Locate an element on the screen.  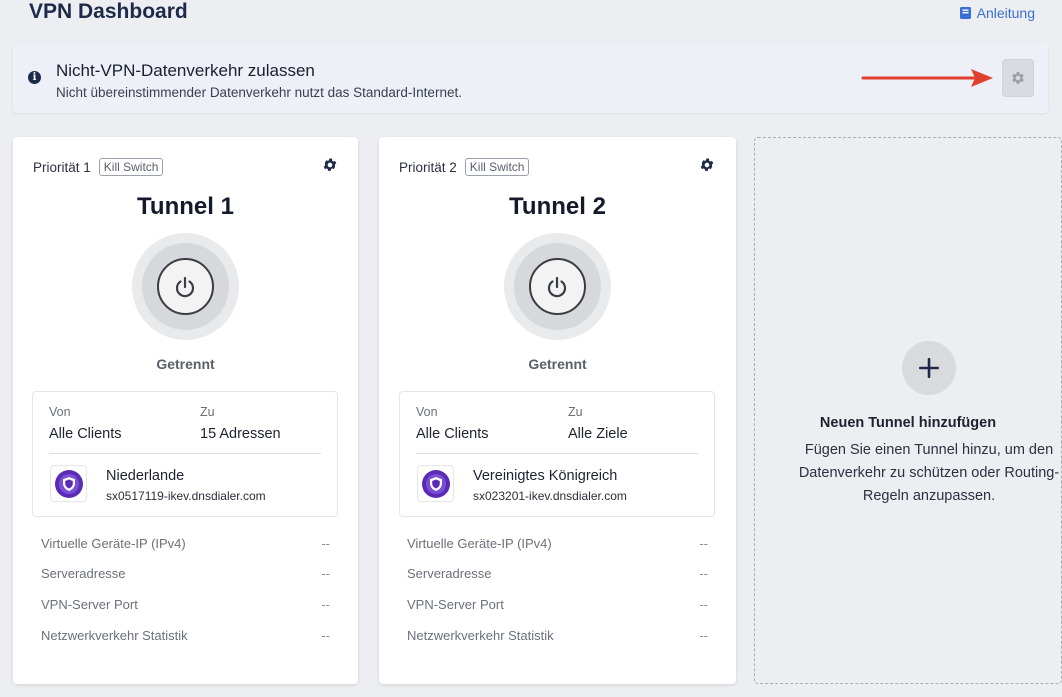
server-host: sx0517119-ikev.dnsdialer.com is located at coordinates (186, 496).